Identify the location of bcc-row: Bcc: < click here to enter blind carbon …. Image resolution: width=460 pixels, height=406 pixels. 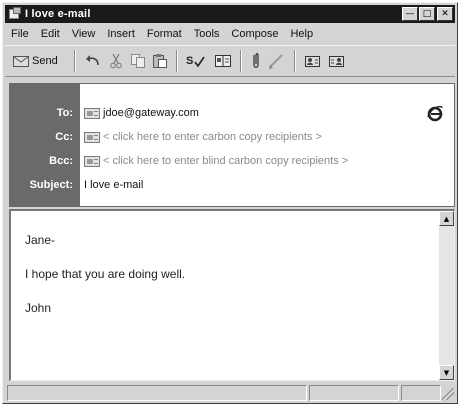
(232, 161).